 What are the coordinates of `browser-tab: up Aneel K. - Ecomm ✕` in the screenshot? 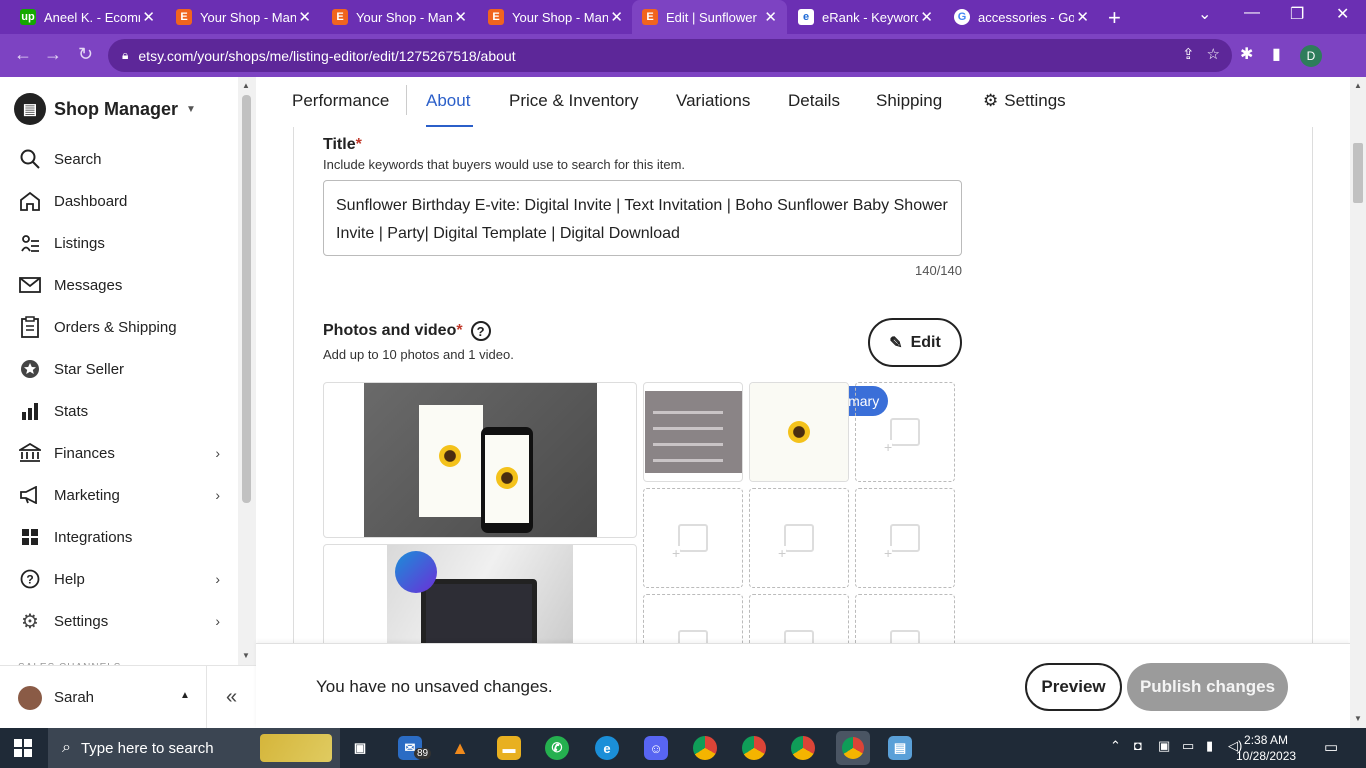 It's located at (87, 17).